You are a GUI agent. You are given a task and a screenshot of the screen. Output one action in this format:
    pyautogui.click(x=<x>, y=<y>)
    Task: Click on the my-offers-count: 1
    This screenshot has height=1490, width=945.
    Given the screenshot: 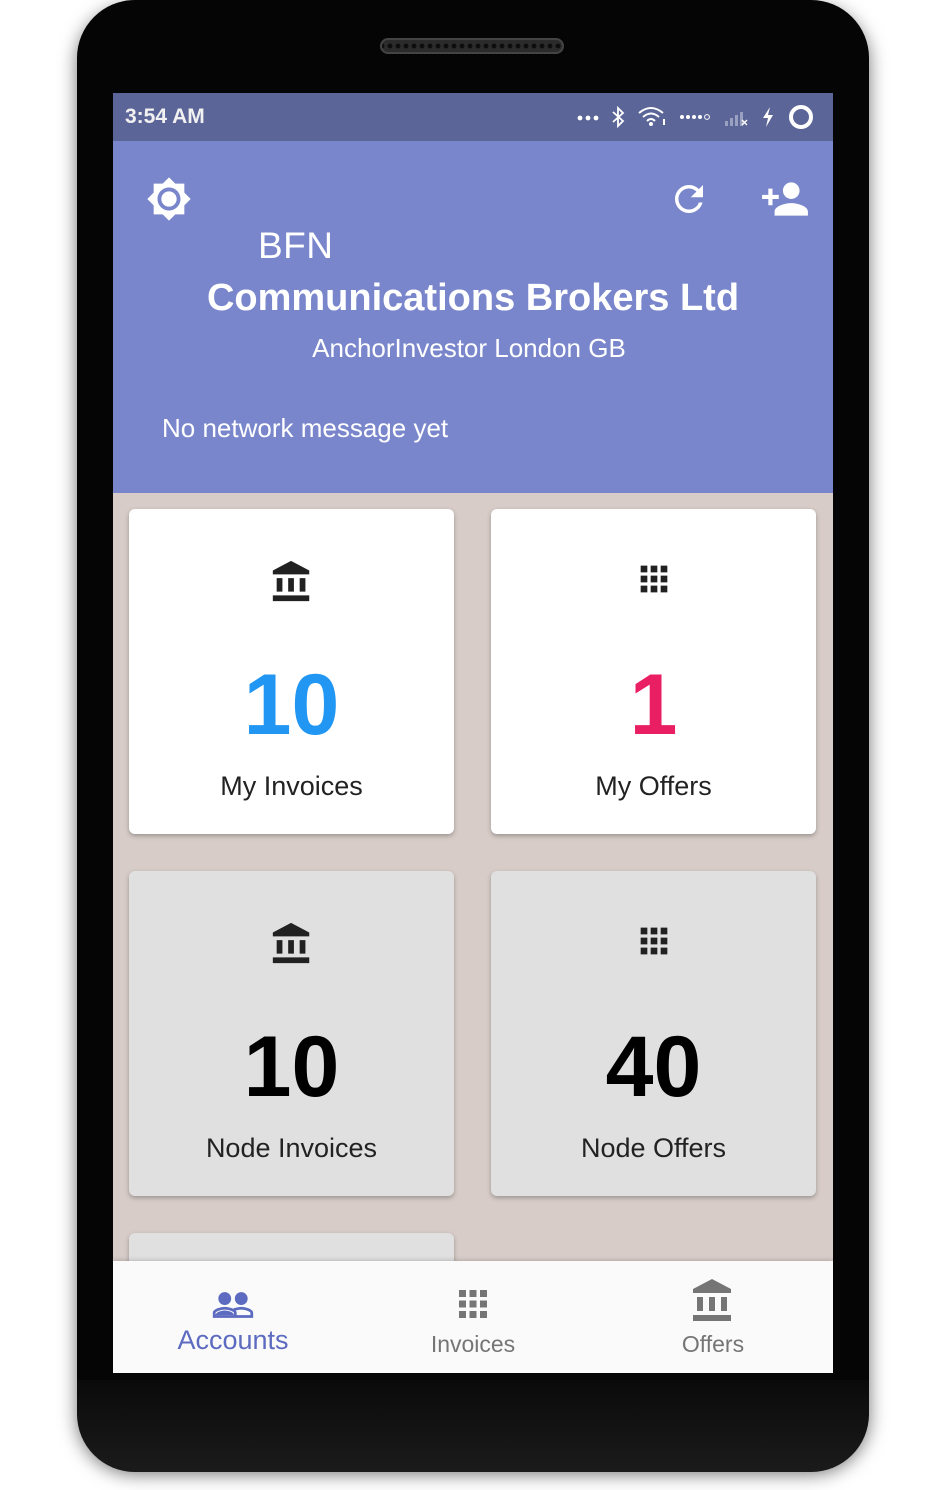 What is the action you would take?
    pyautogui.click(x=653, y=705)
    